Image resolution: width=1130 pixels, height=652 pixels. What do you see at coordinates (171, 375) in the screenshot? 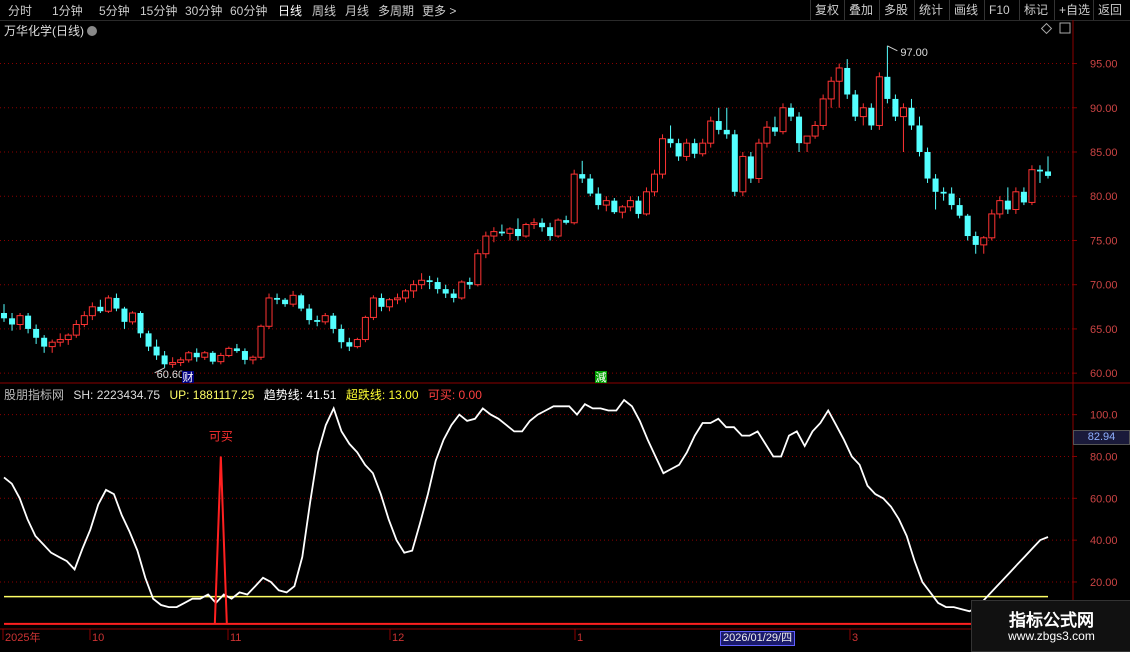
I see `low-price-label: 60.60` at bounding box center [171, 375].